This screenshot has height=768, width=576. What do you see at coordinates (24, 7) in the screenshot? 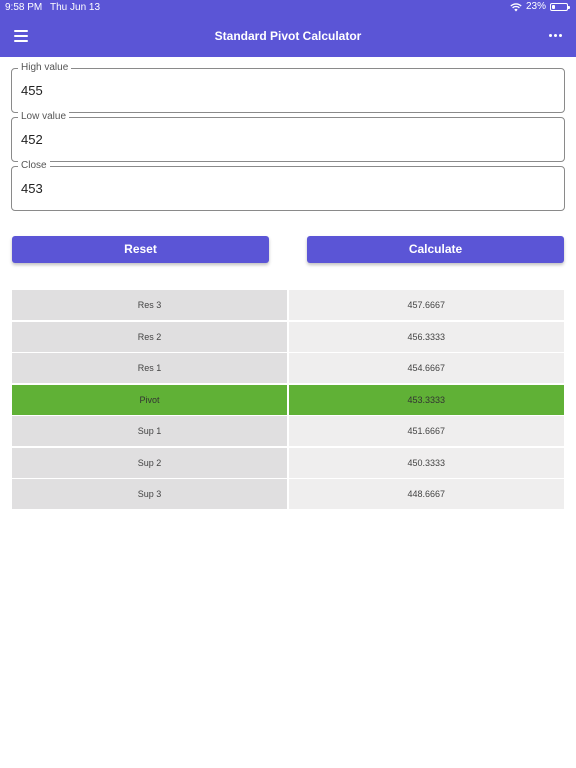
I see `status-time: 9:58 PM` at bounding box center [24, 7].